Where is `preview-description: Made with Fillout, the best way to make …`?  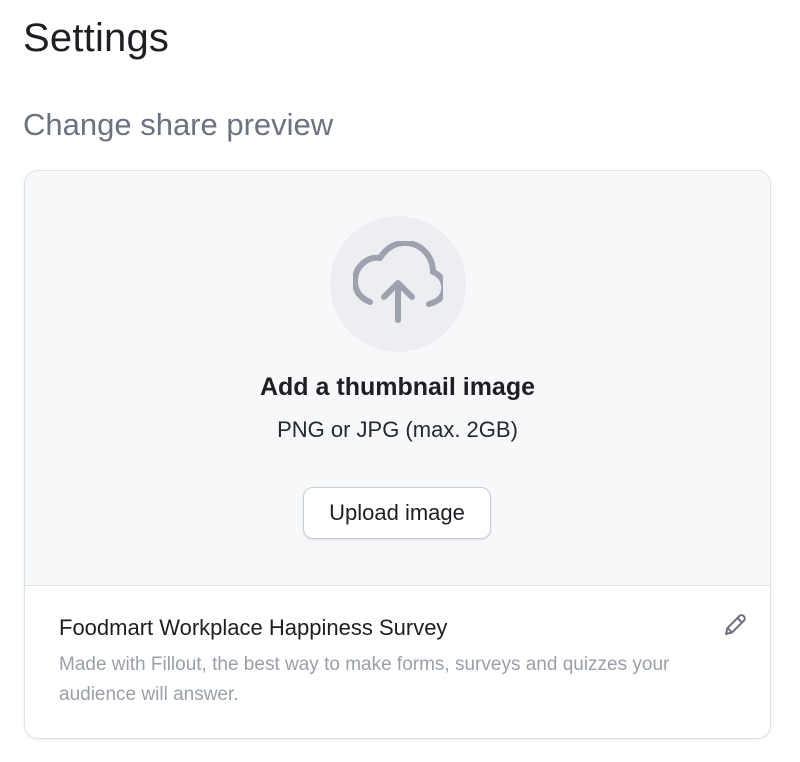
preview-description: Made with Fillout, the best way to make … is located at coordinates (364, 679).